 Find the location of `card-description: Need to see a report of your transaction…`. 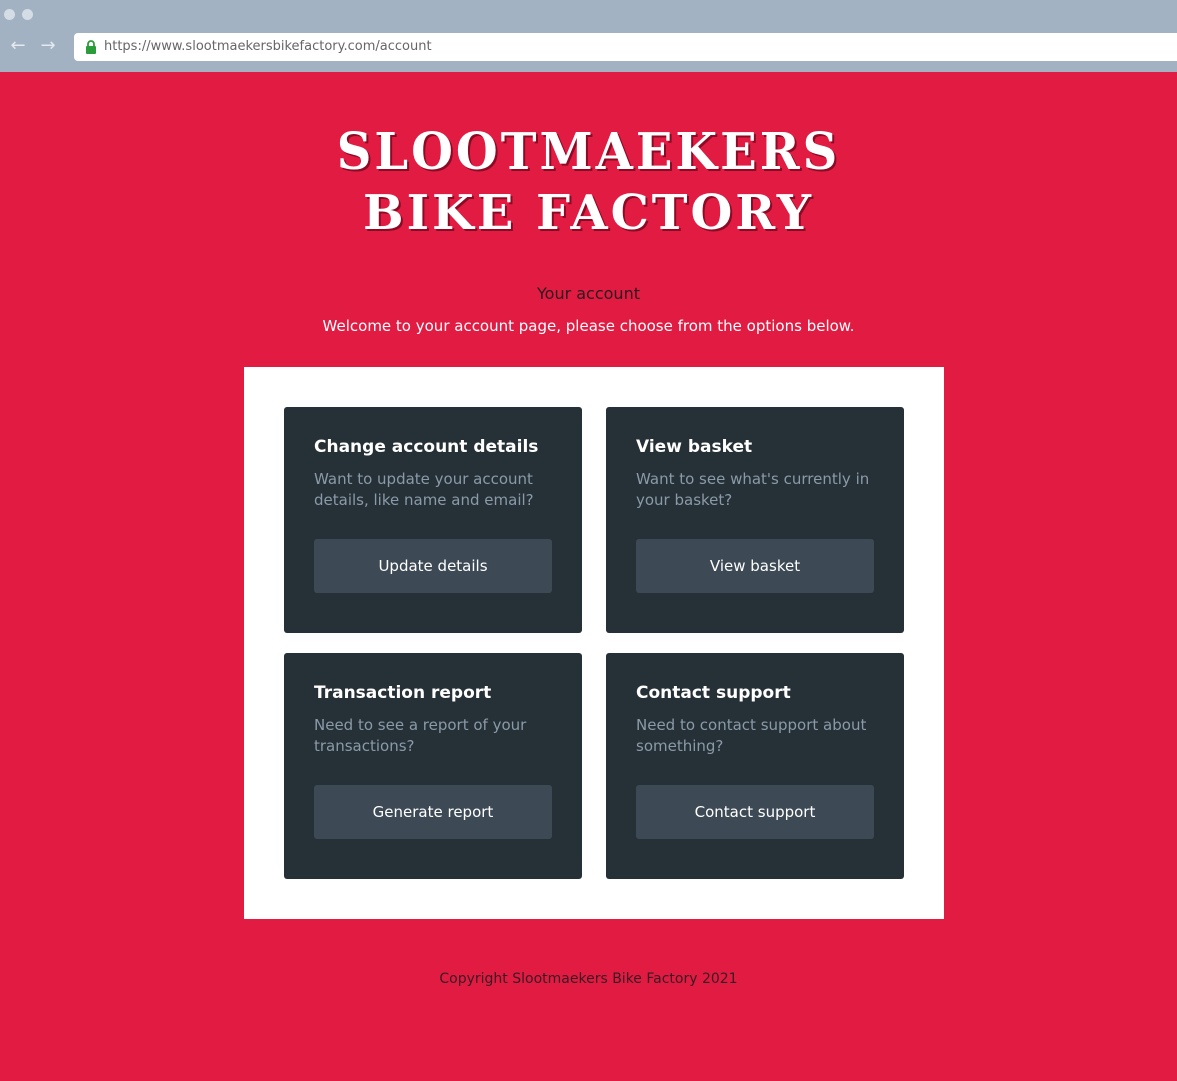

card-description: Need to see a report of your transaction… is located at coordinates (420, 735).